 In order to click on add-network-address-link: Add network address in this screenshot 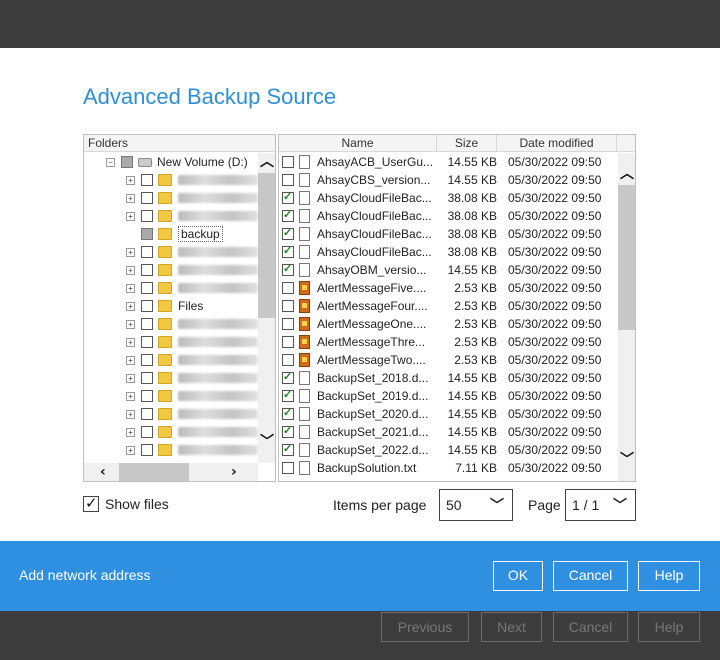, I will do `click(85, 575)`.